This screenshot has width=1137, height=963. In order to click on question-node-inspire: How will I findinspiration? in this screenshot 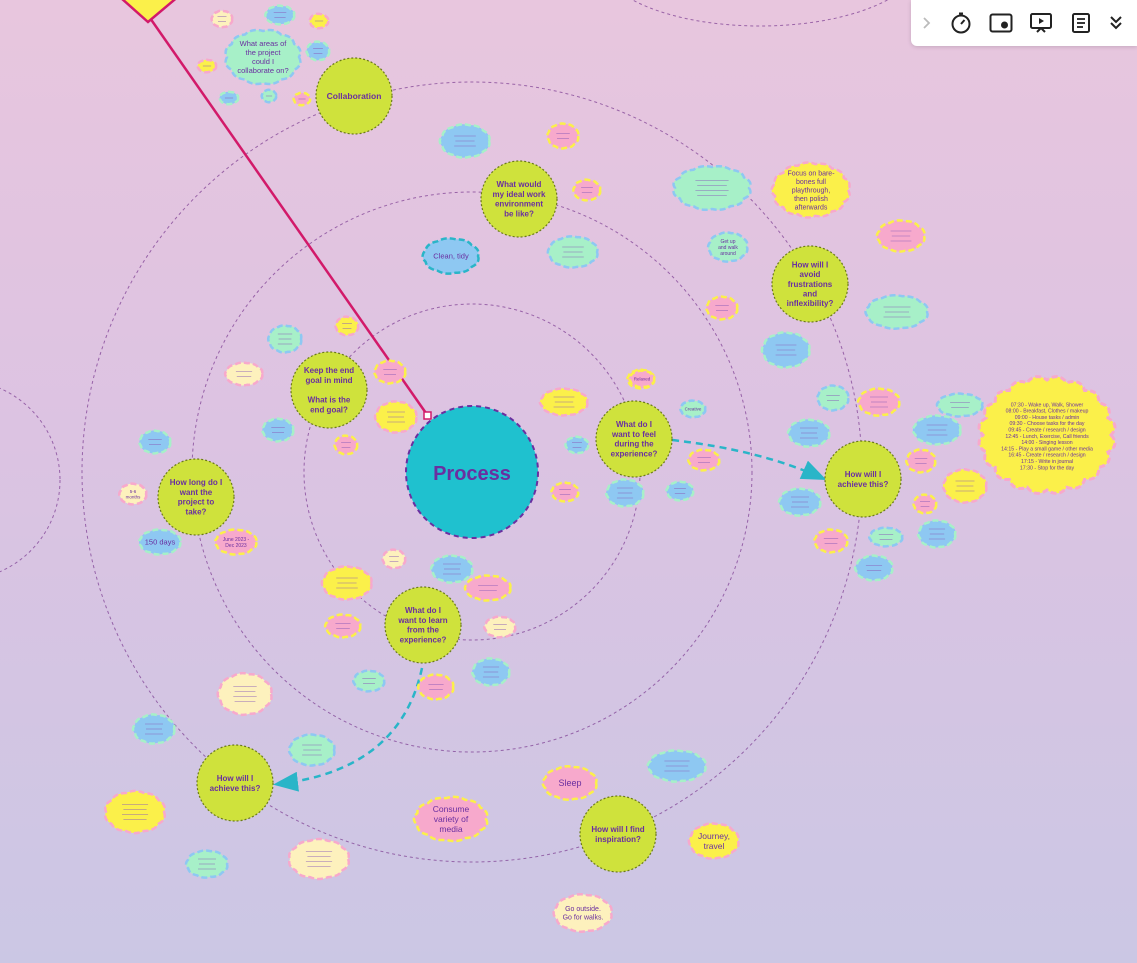, I will do `click(618, 834)`.